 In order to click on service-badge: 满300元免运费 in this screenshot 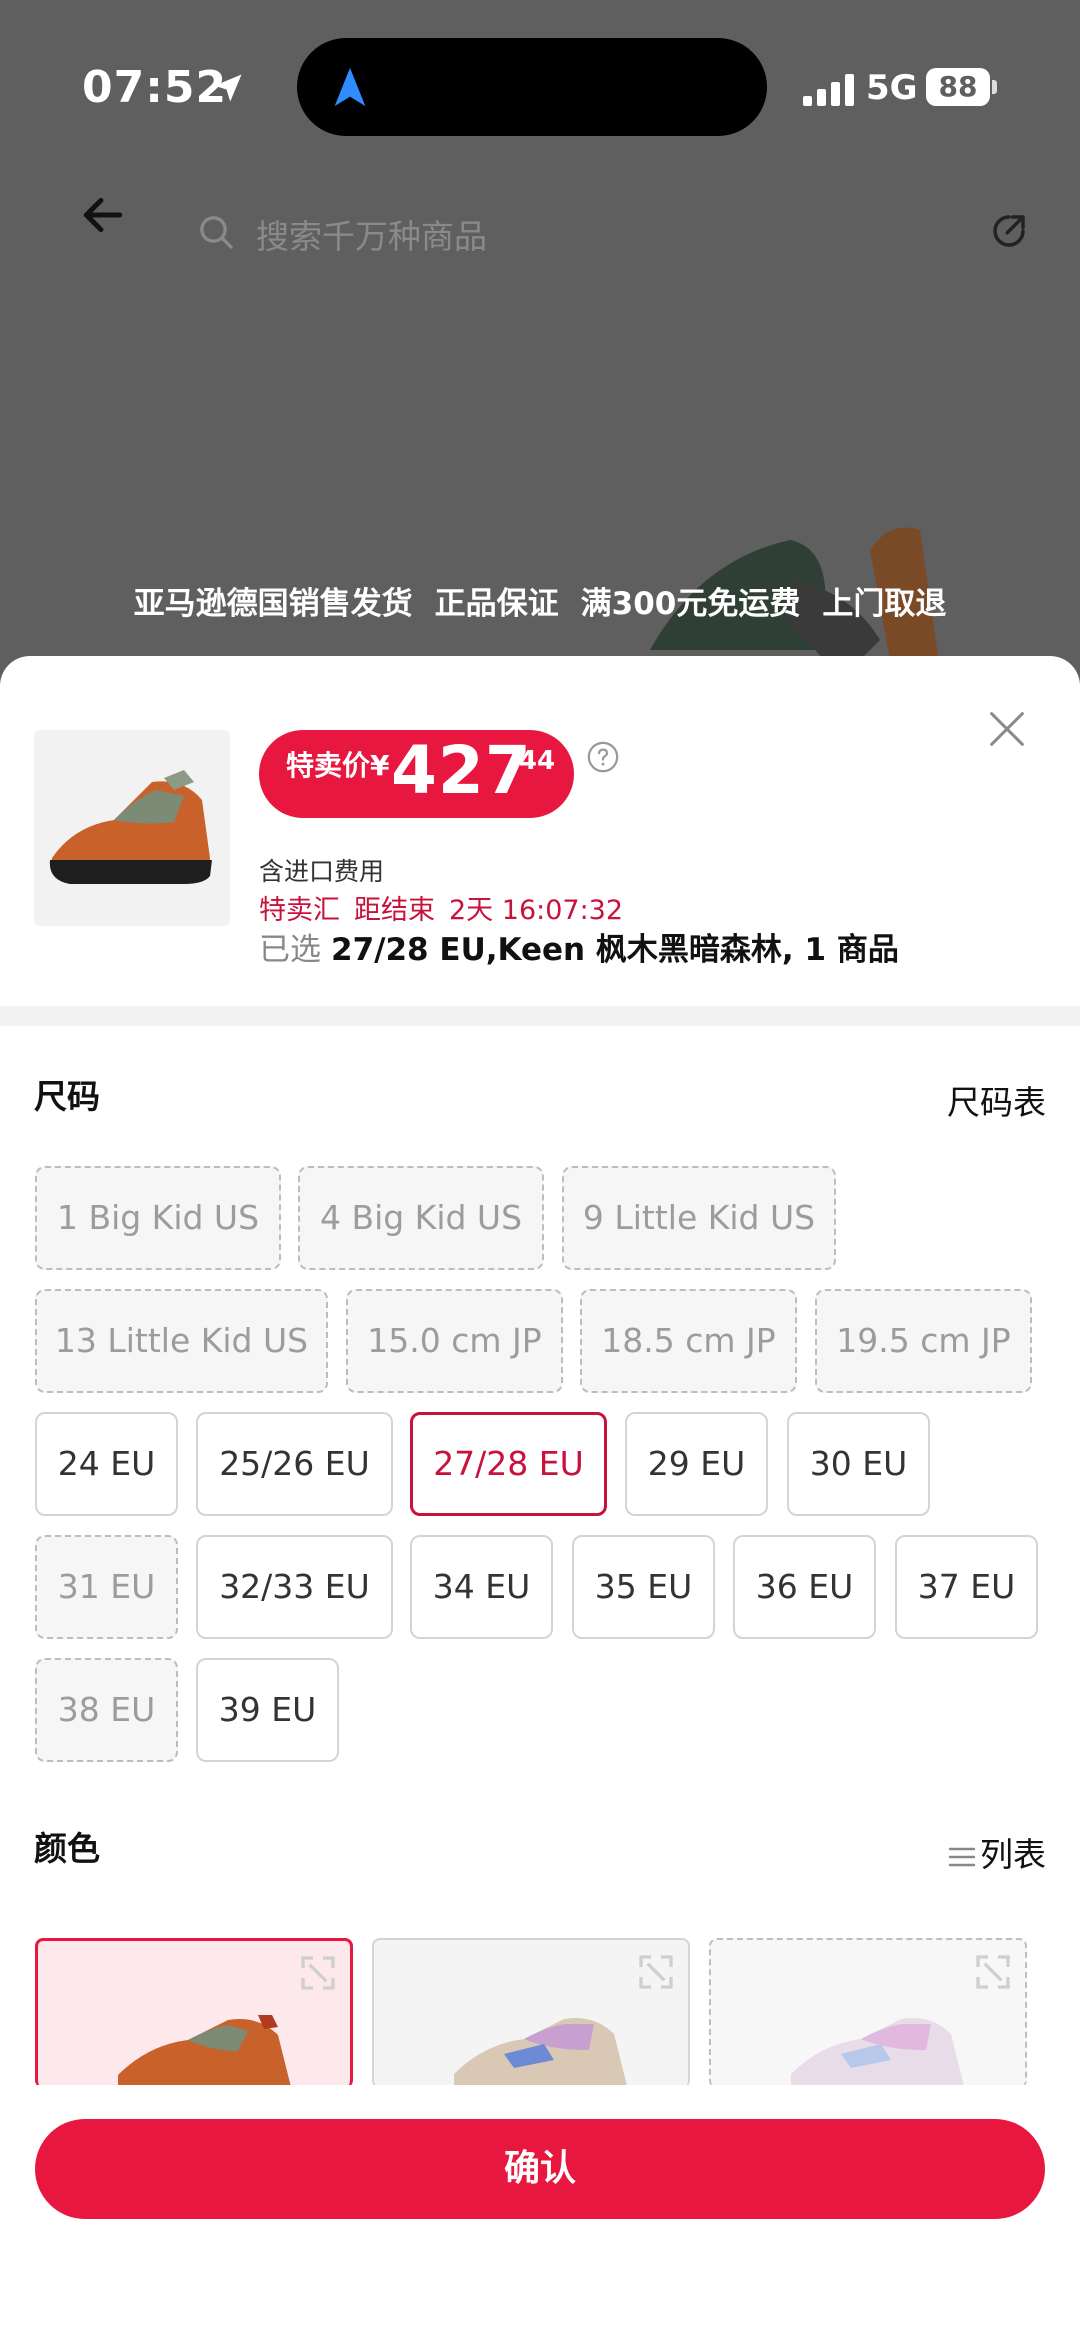, I will do `click(690, 604)`.